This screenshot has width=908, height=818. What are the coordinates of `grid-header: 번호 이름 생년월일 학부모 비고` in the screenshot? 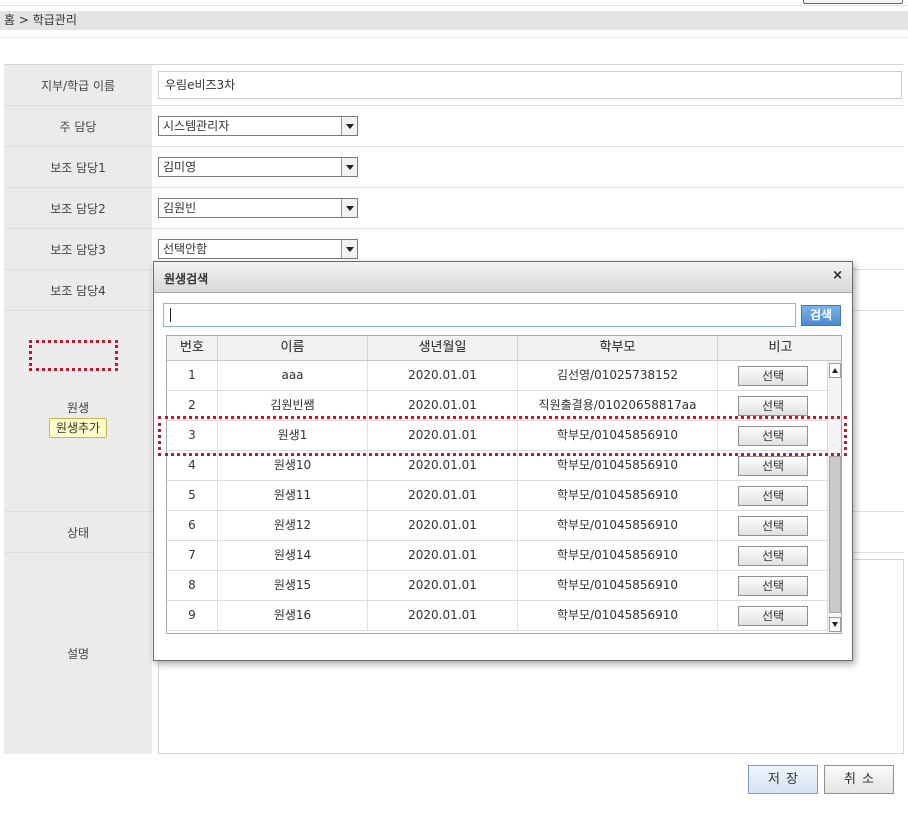 It's located at (504, 348).